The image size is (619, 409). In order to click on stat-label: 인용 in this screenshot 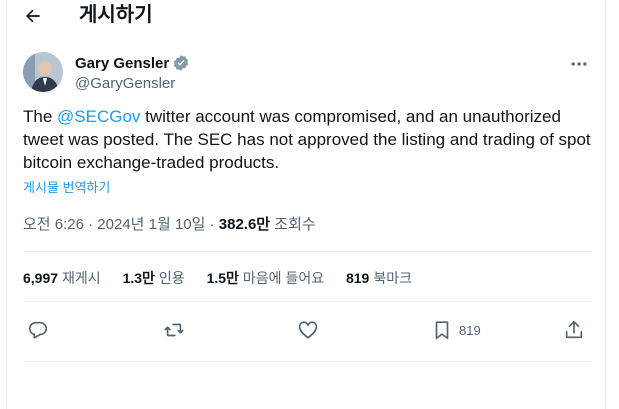, I will do `click(171, 278)`.